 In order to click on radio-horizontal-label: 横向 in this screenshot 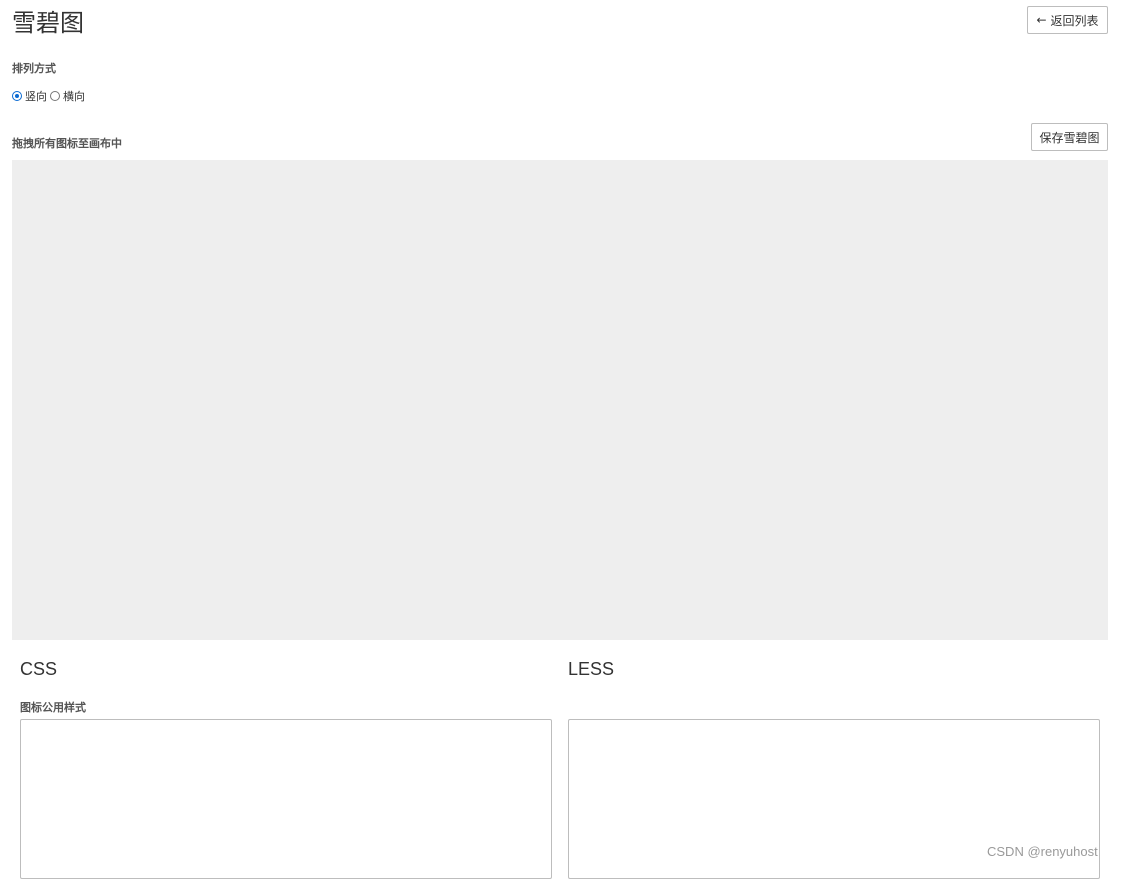, I will do `click(74, 96)`.